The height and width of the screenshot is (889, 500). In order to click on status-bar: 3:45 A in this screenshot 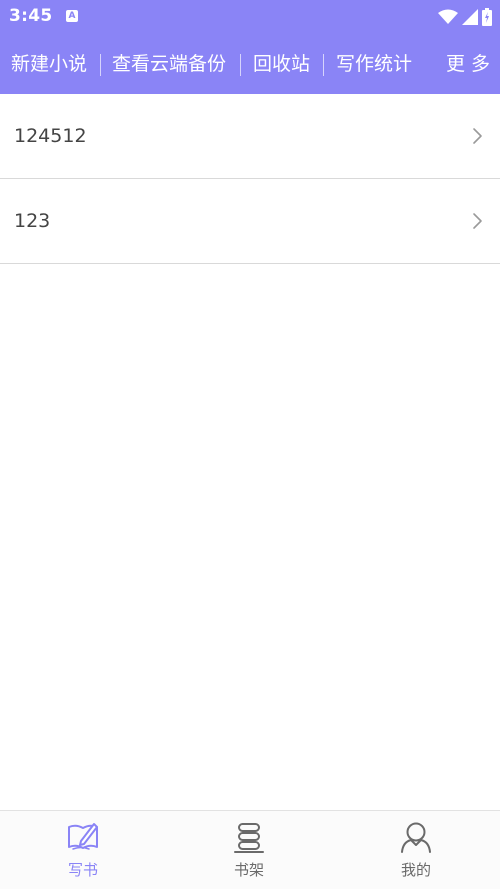, I will do `click(250, 17)`.